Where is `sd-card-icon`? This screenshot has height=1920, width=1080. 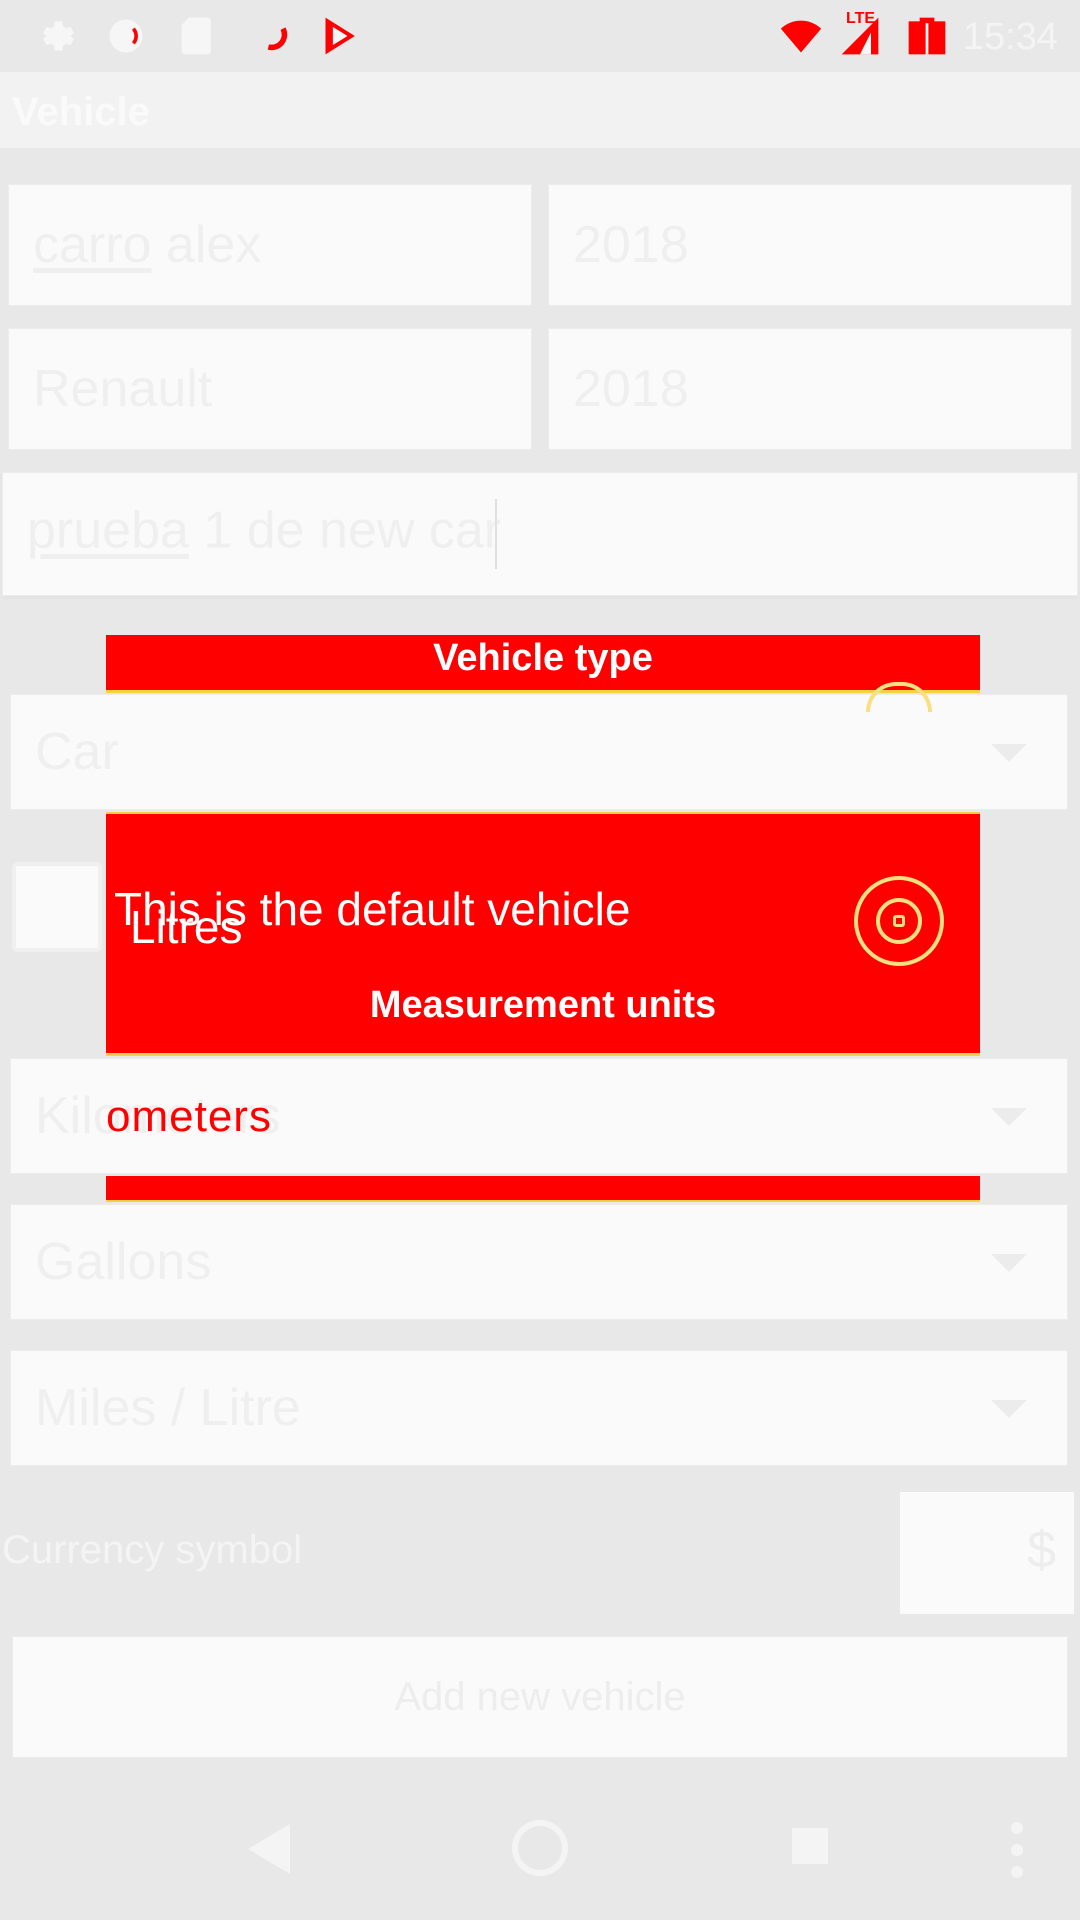 sd-card-icon is located at coordinates (196, 36).